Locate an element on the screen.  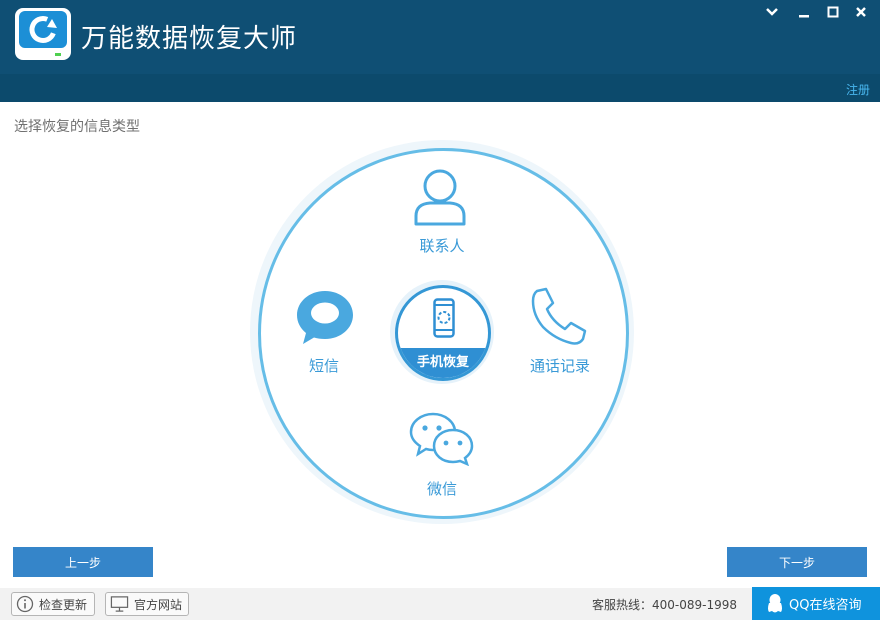
prev-step-button: 上一步 is located at coordinates (83, 562).